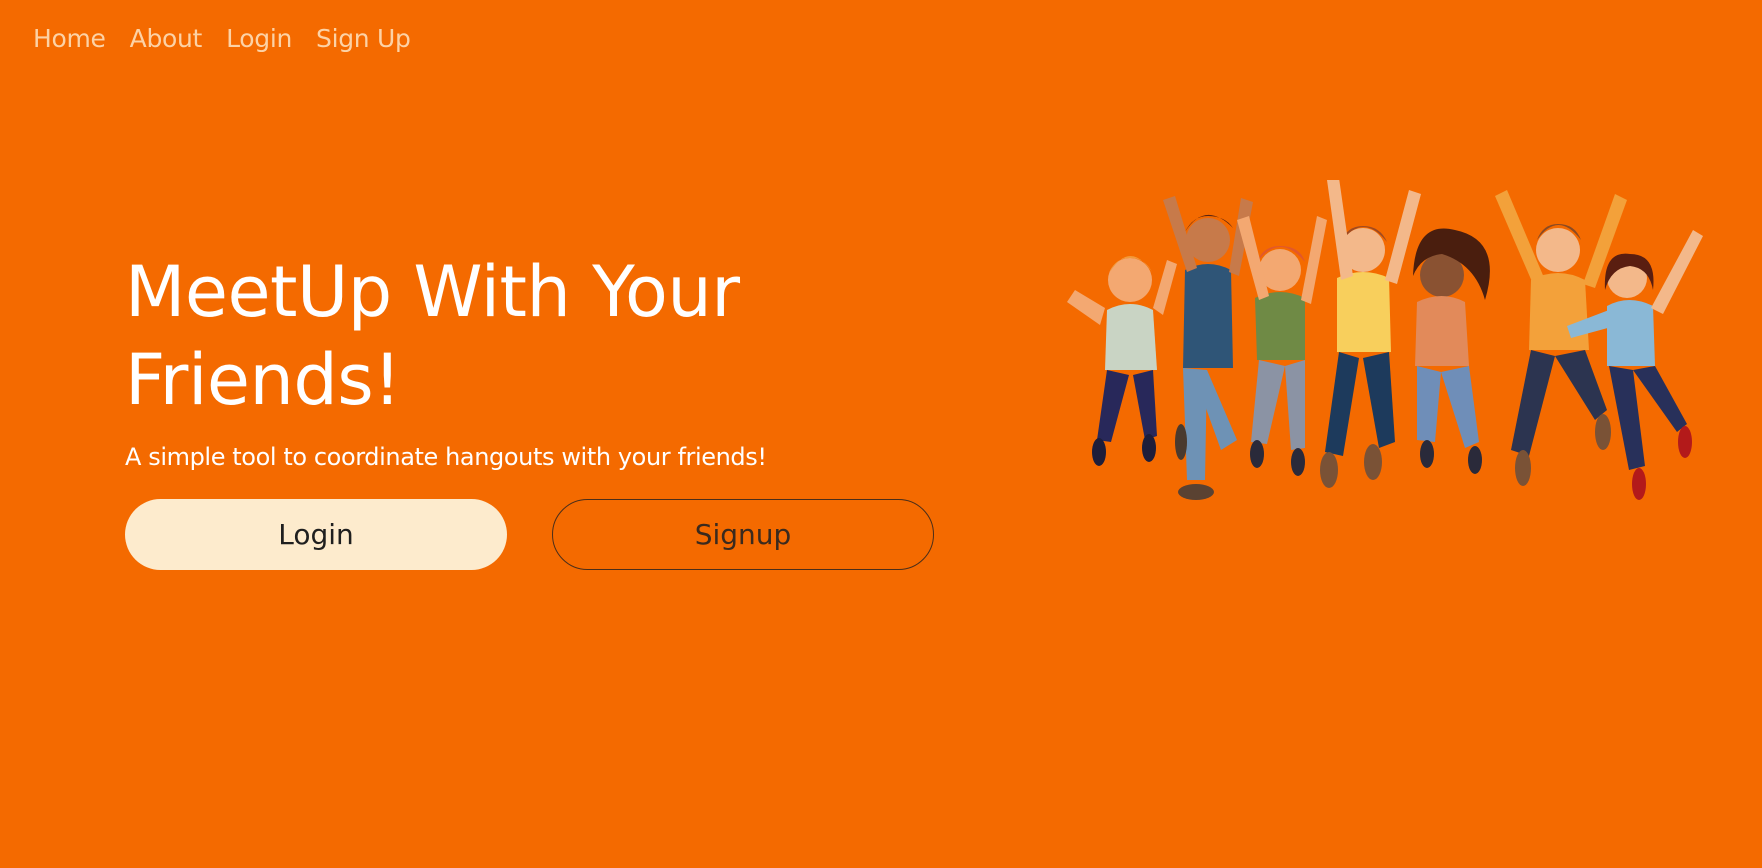 Image resolution: width=1762 pixels, height=868 pixels. I want to click on jumping-friends-illustration, so click(1385, 340).